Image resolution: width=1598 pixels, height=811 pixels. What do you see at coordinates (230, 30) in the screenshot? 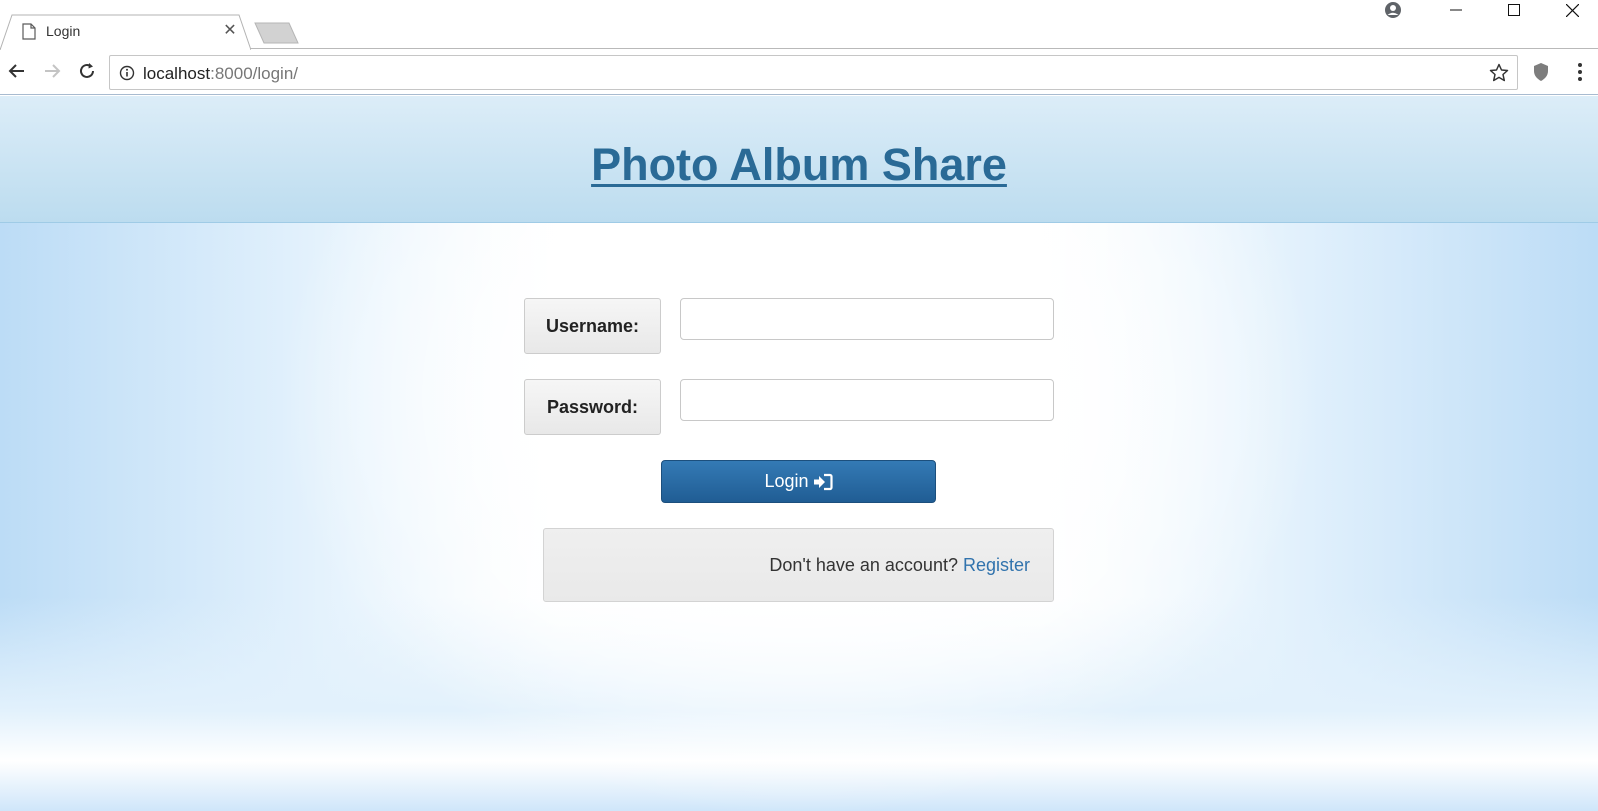
I see `tab-close-icon: ✕` at bounding box center [230, 30].